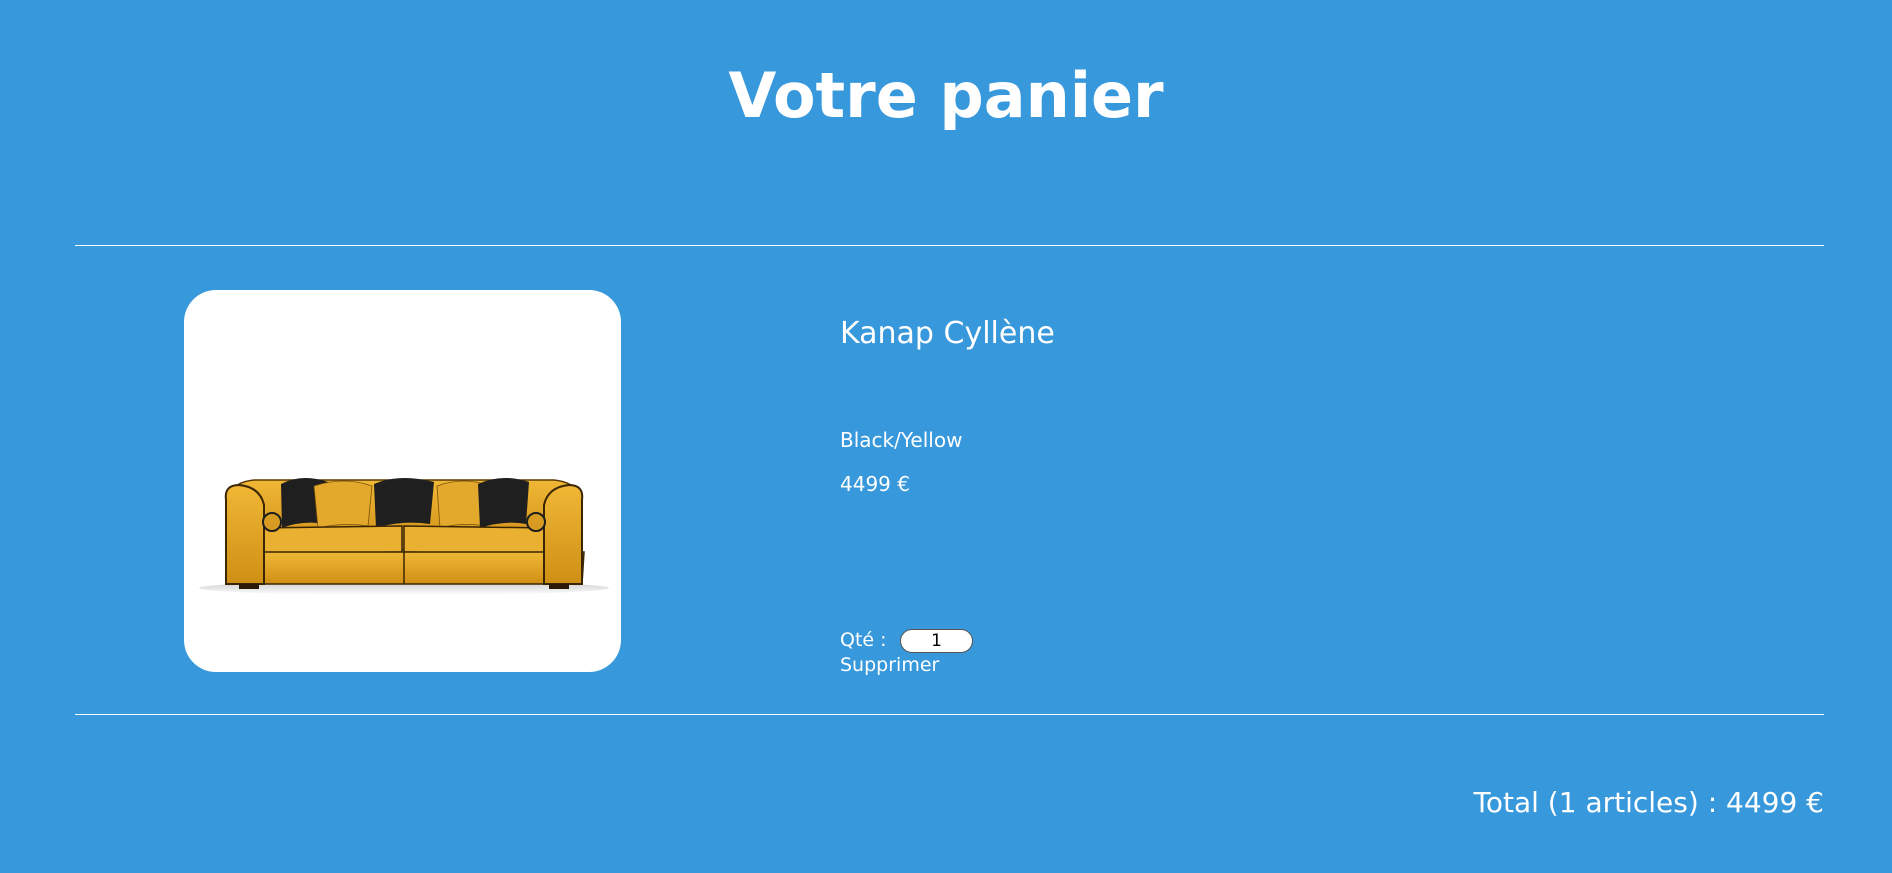 The height and width of the screenshot is (873, 1892). What do you see at coordinates (889, 665) in the screenshot?
I see `delete-item-link: Supprimer` at bounding box center [889, 665].